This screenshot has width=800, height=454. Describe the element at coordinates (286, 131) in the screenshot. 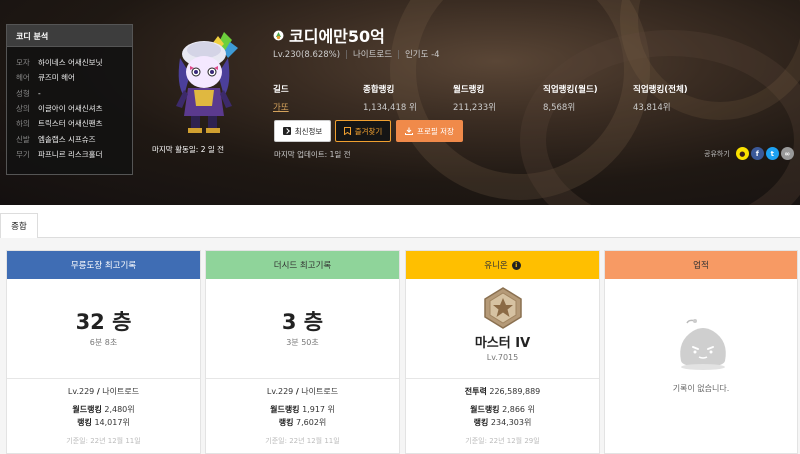

I see `refresh-icon` at that location.